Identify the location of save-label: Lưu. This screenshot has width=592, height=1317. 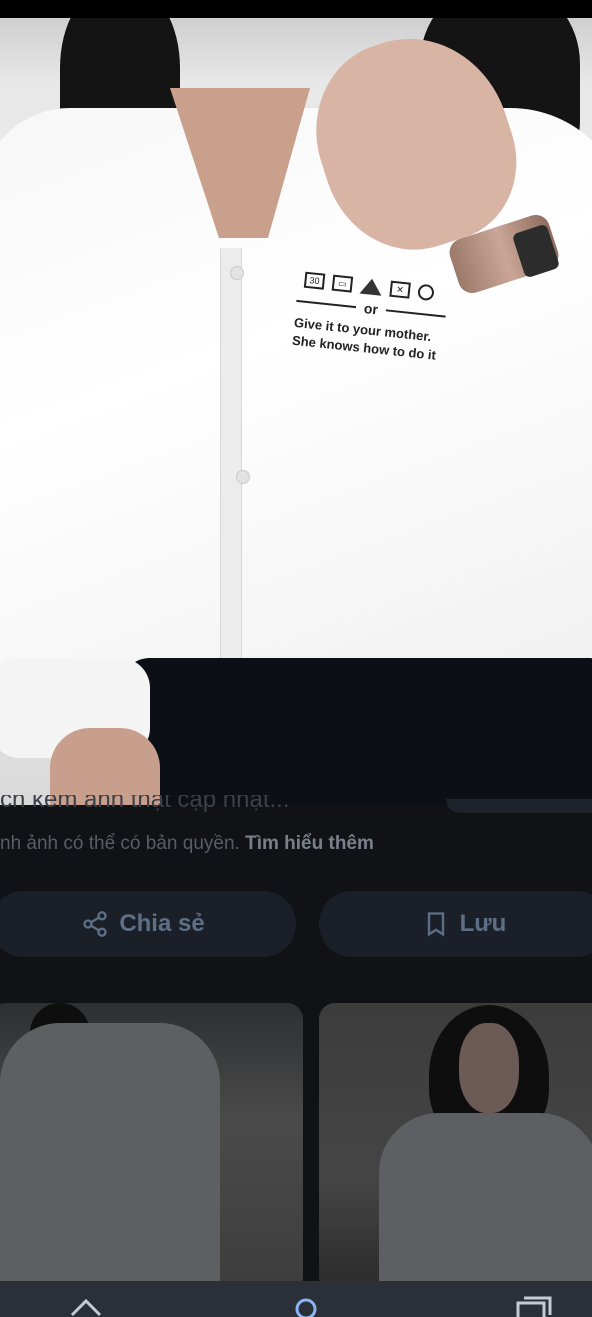
(483, 923).